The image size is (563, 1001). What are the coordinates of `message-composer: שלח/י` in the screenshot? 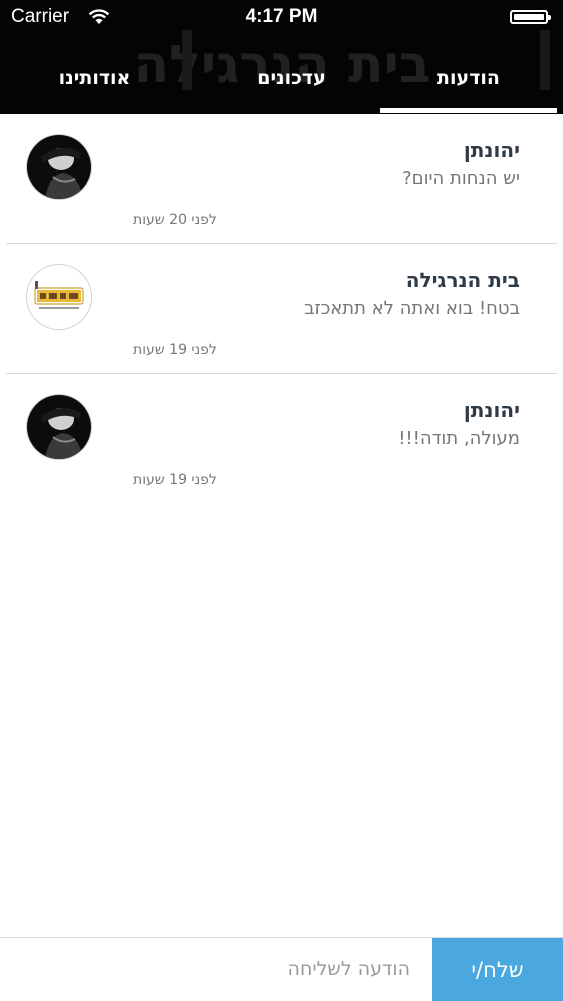 It's located at (281, 969).